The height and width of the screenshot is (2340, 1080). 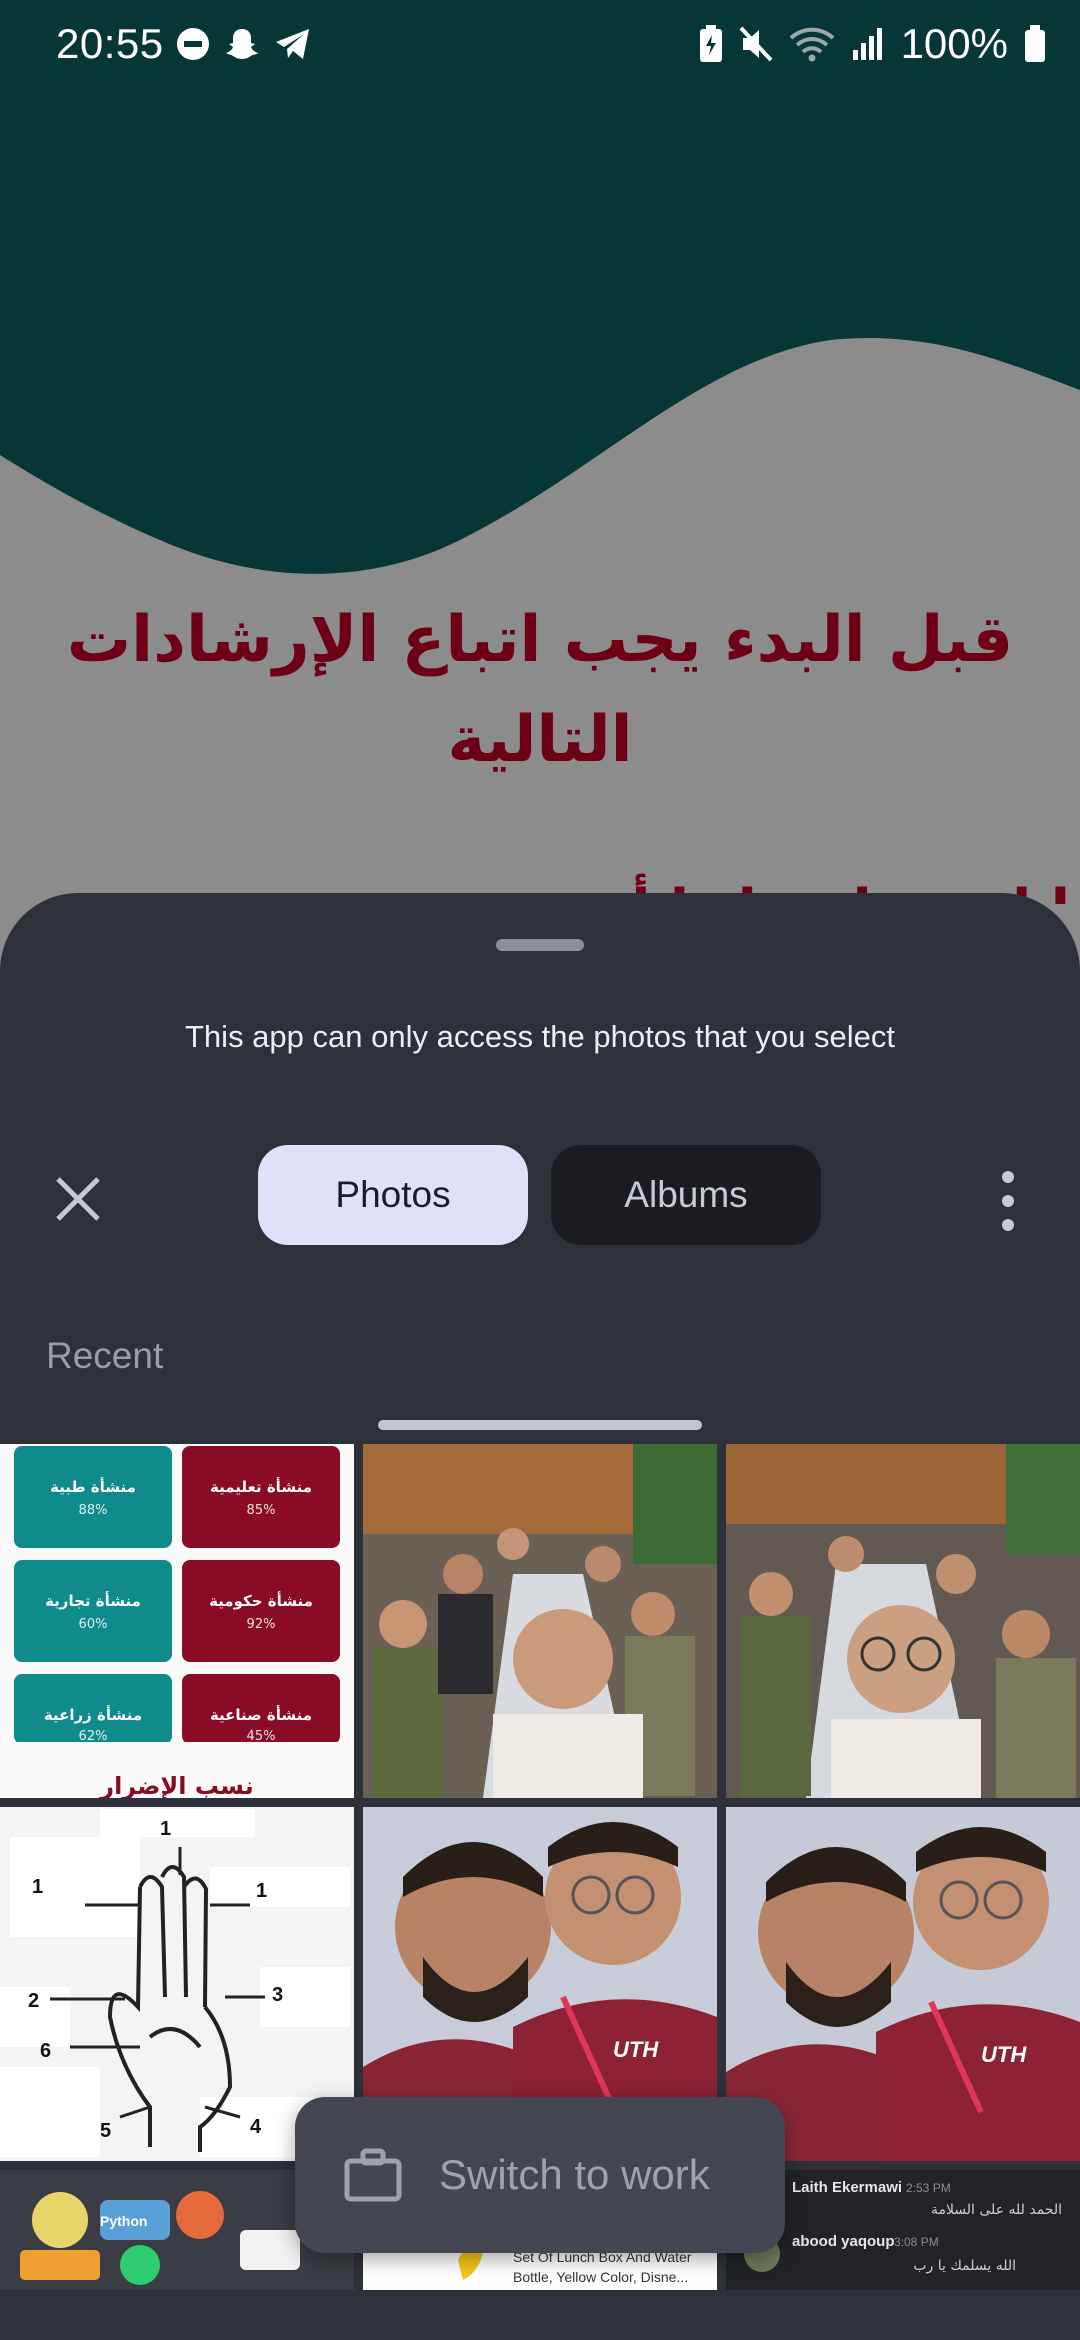 What do you see at coordinates (93, 1714) in the screenshot?
I see `stat-label: منشأة زراعية` at bounding box center [93, 1714].